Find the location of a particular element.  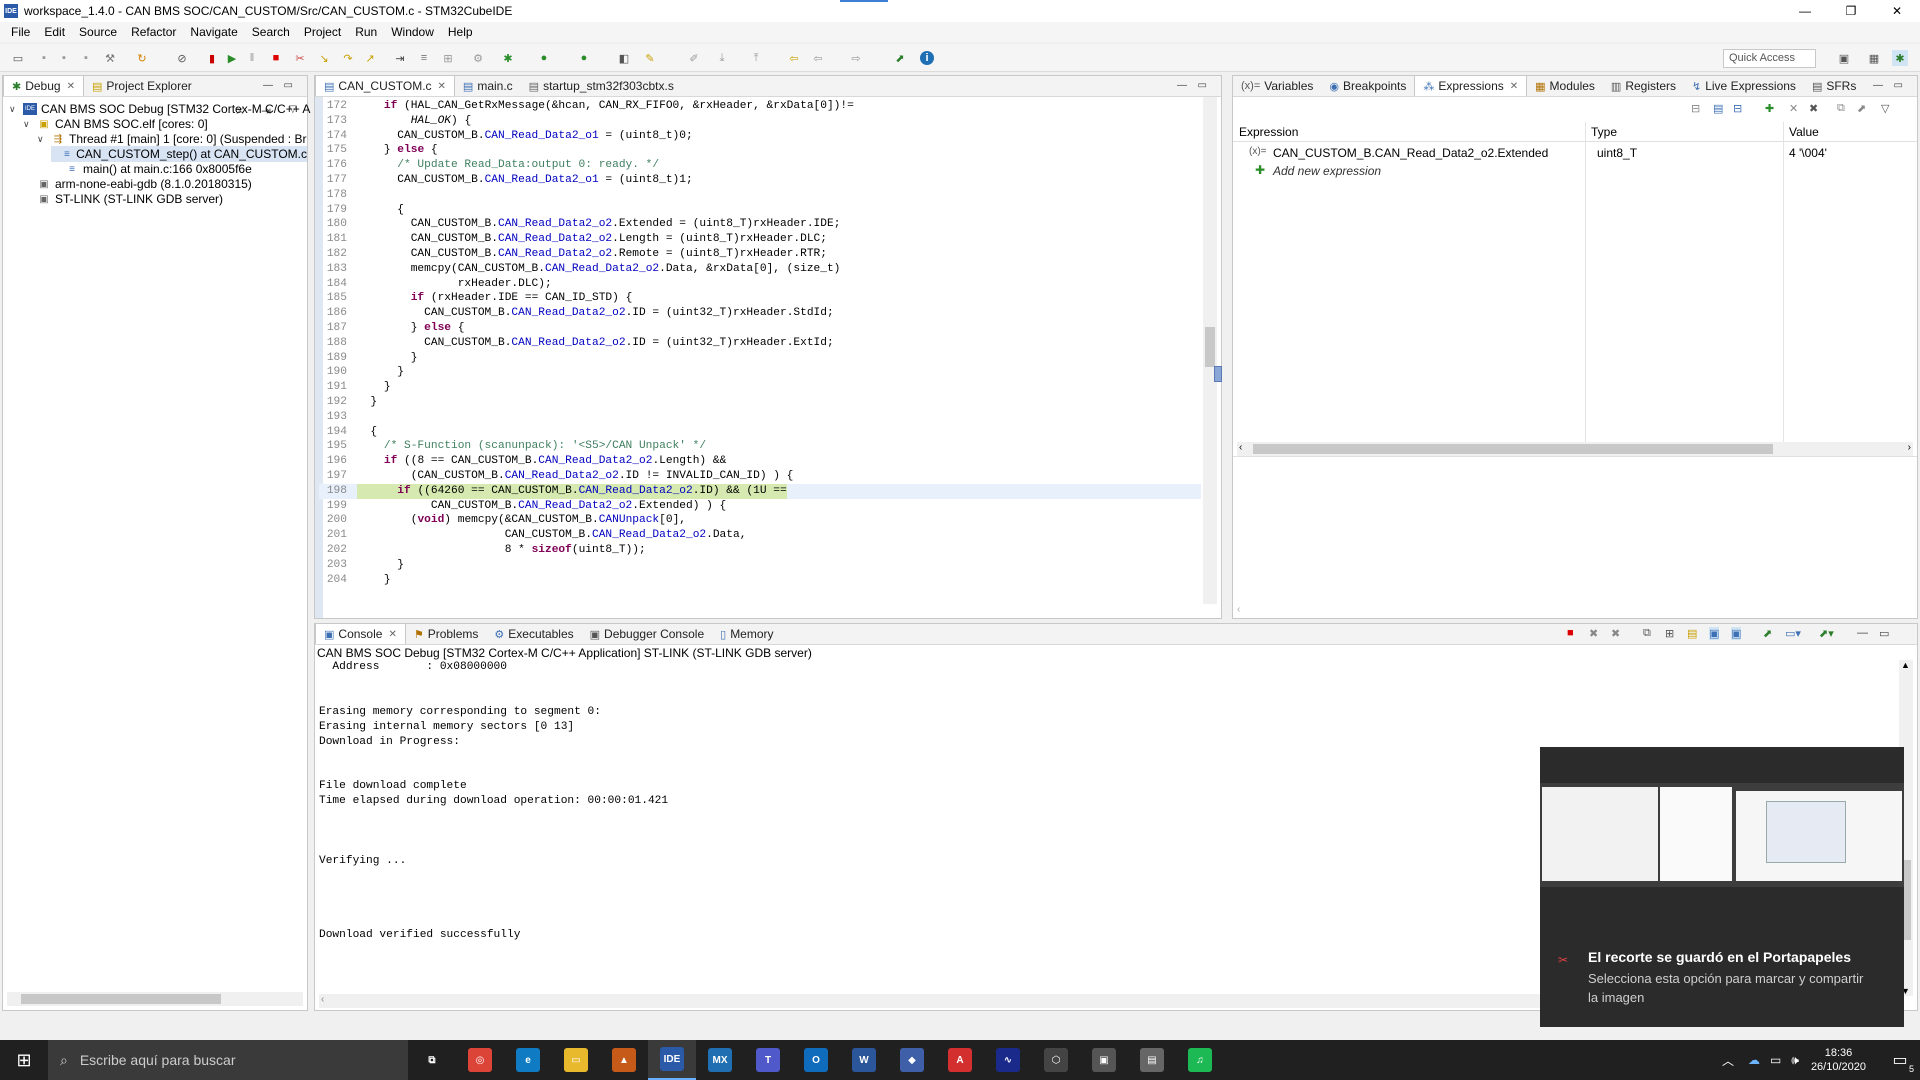

minimize-button: — is located at coordinates (1805, 11).